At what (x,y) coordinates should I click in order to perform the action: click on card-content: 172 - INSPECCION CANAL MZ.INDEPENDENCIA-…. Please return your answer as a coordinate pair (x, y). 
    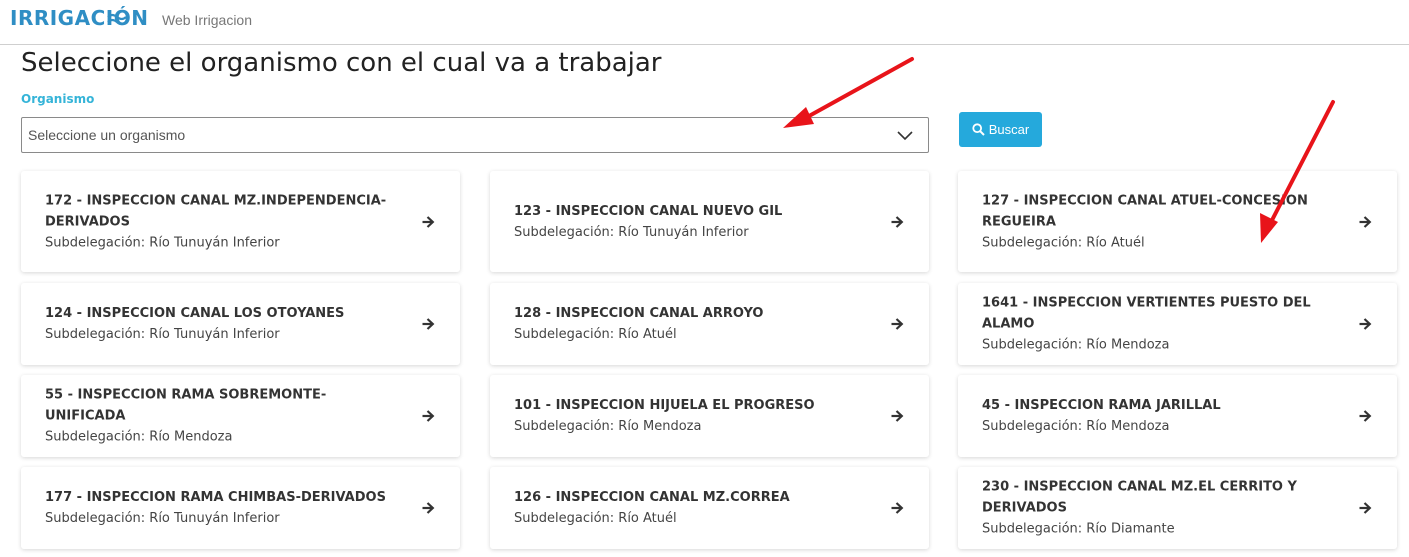
    Looking at the image, I should click on (217, 221).